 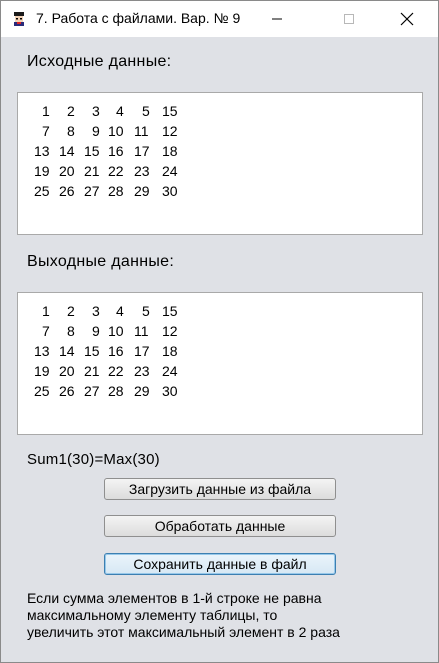 What do you see at coordinates (220, 526) in the screenshot?
I see `process-data-button: Обработать данные` at bounding box center [220, 526].